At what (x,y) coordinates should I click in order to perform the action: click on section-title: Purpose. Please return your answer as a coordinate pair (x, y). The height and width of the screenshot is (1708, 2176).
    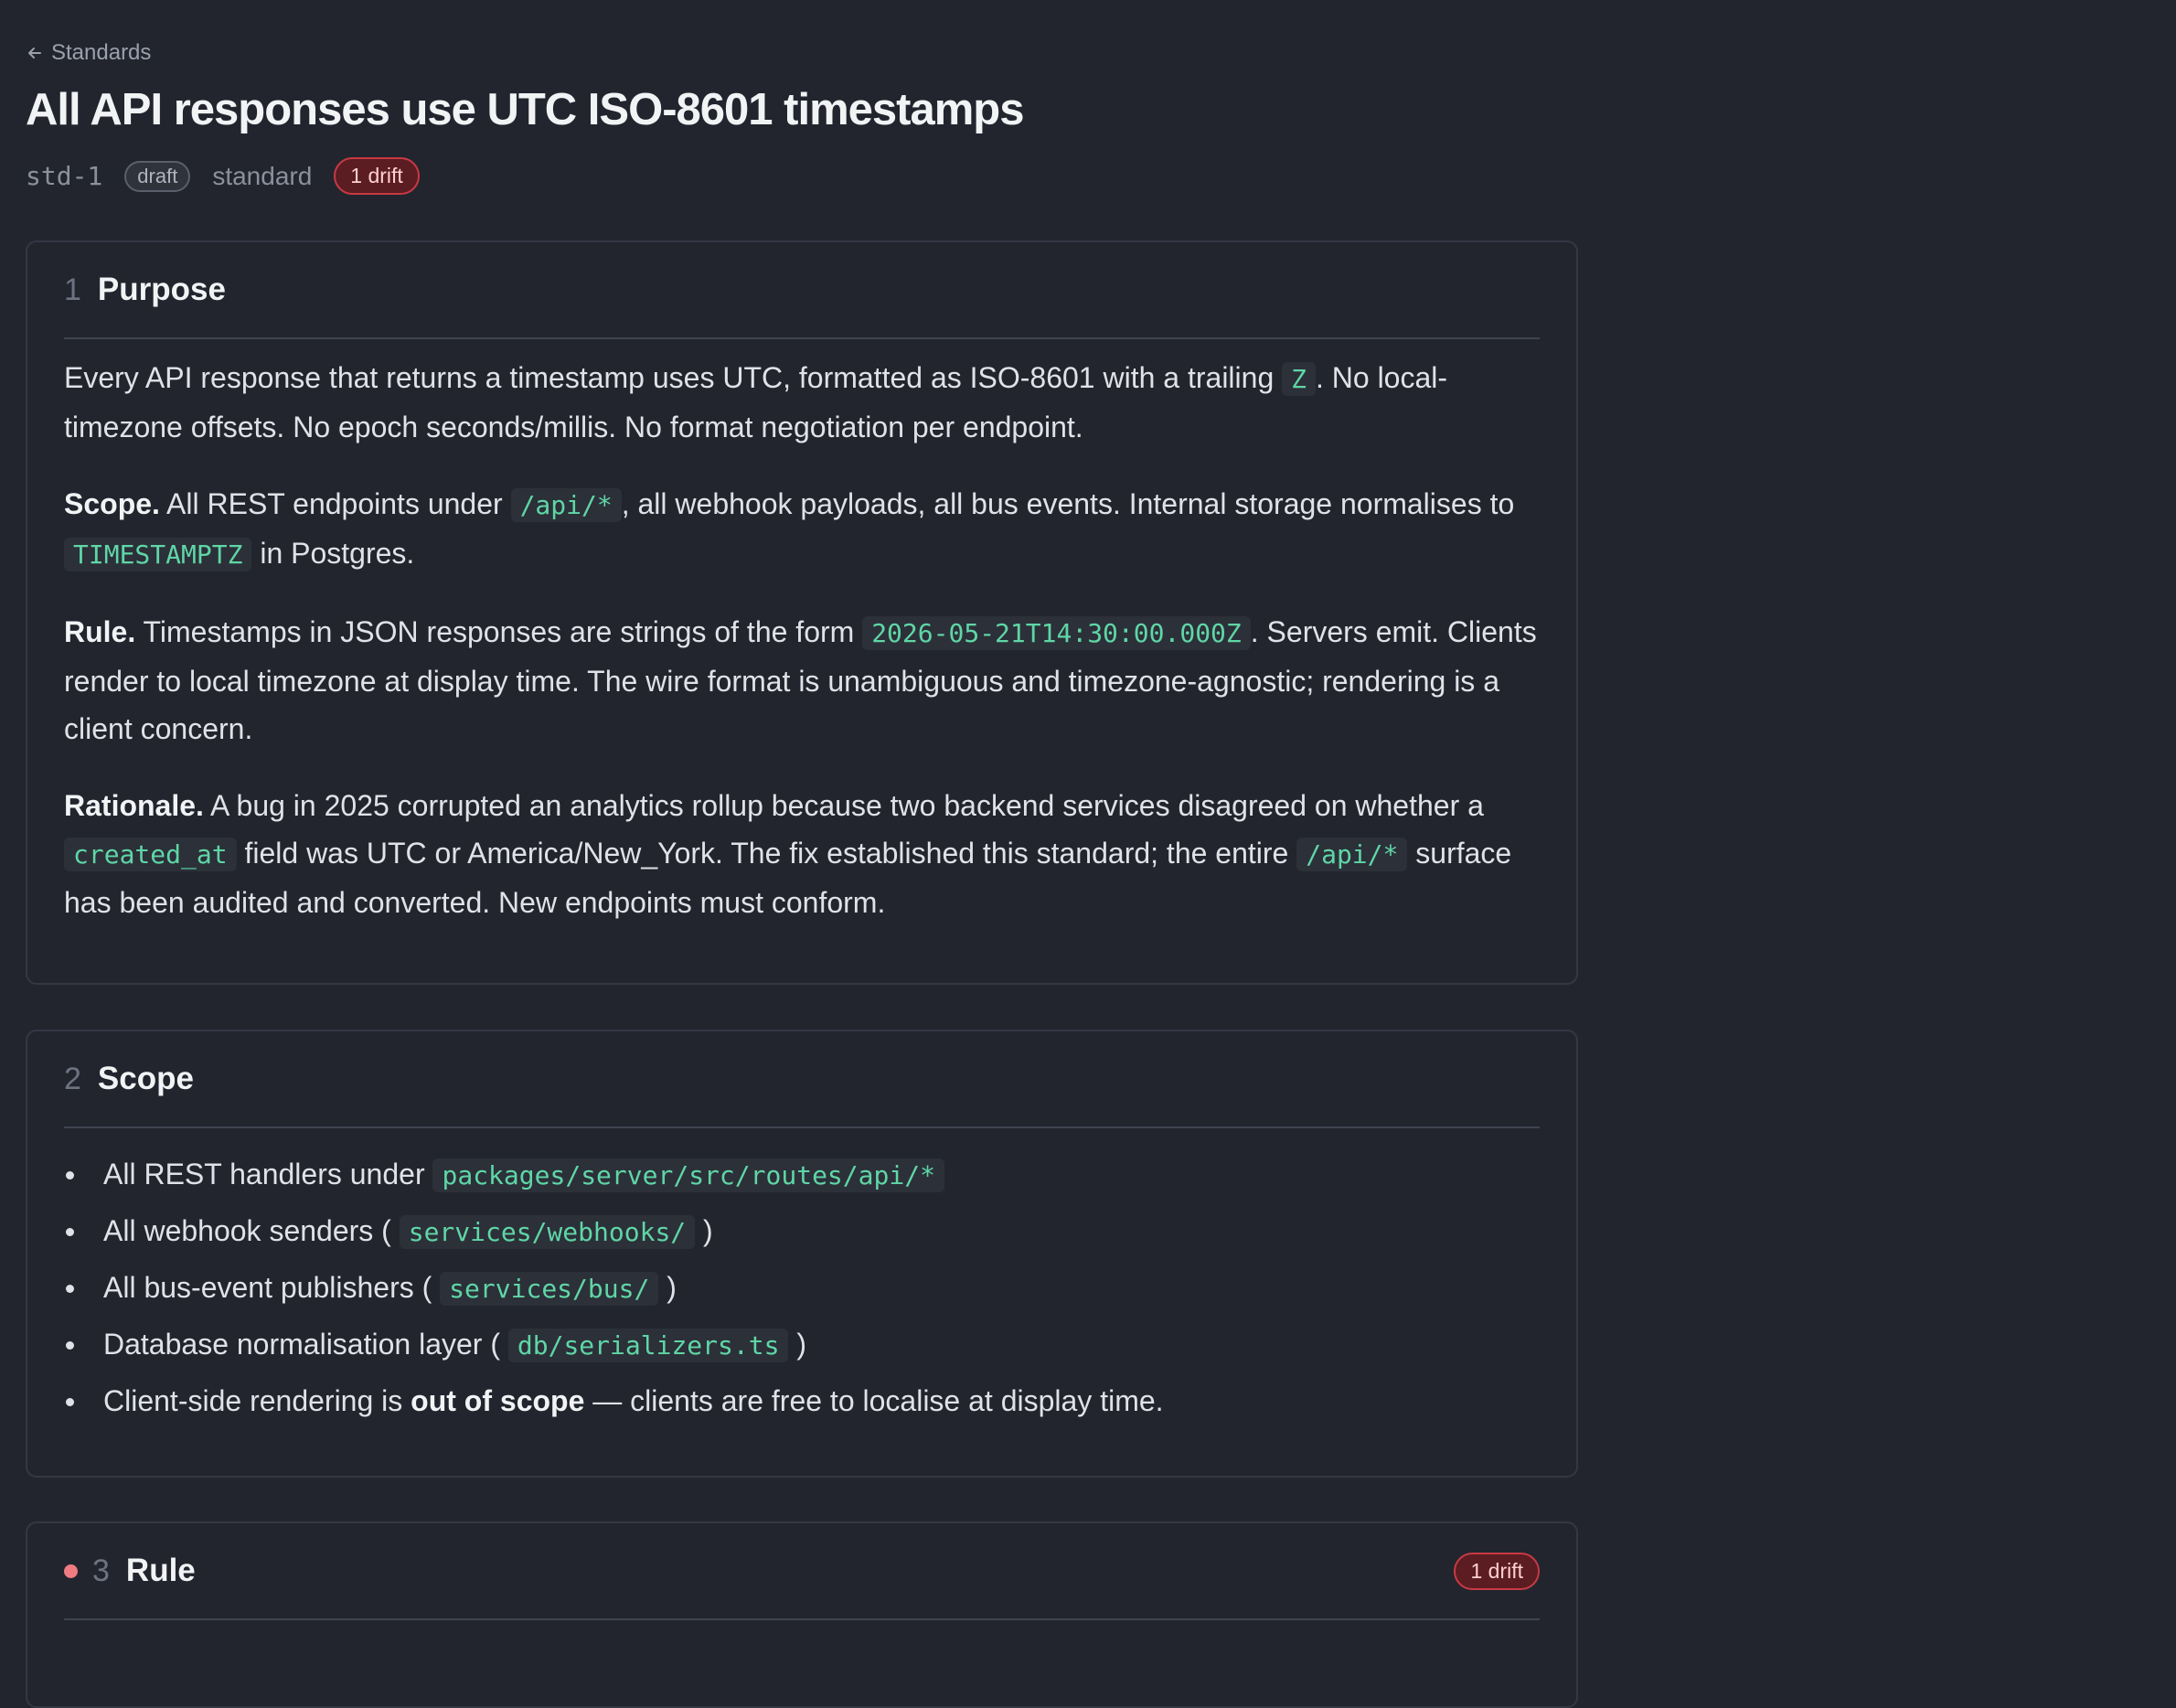
    Looking at the image, I should click on (161, 290).